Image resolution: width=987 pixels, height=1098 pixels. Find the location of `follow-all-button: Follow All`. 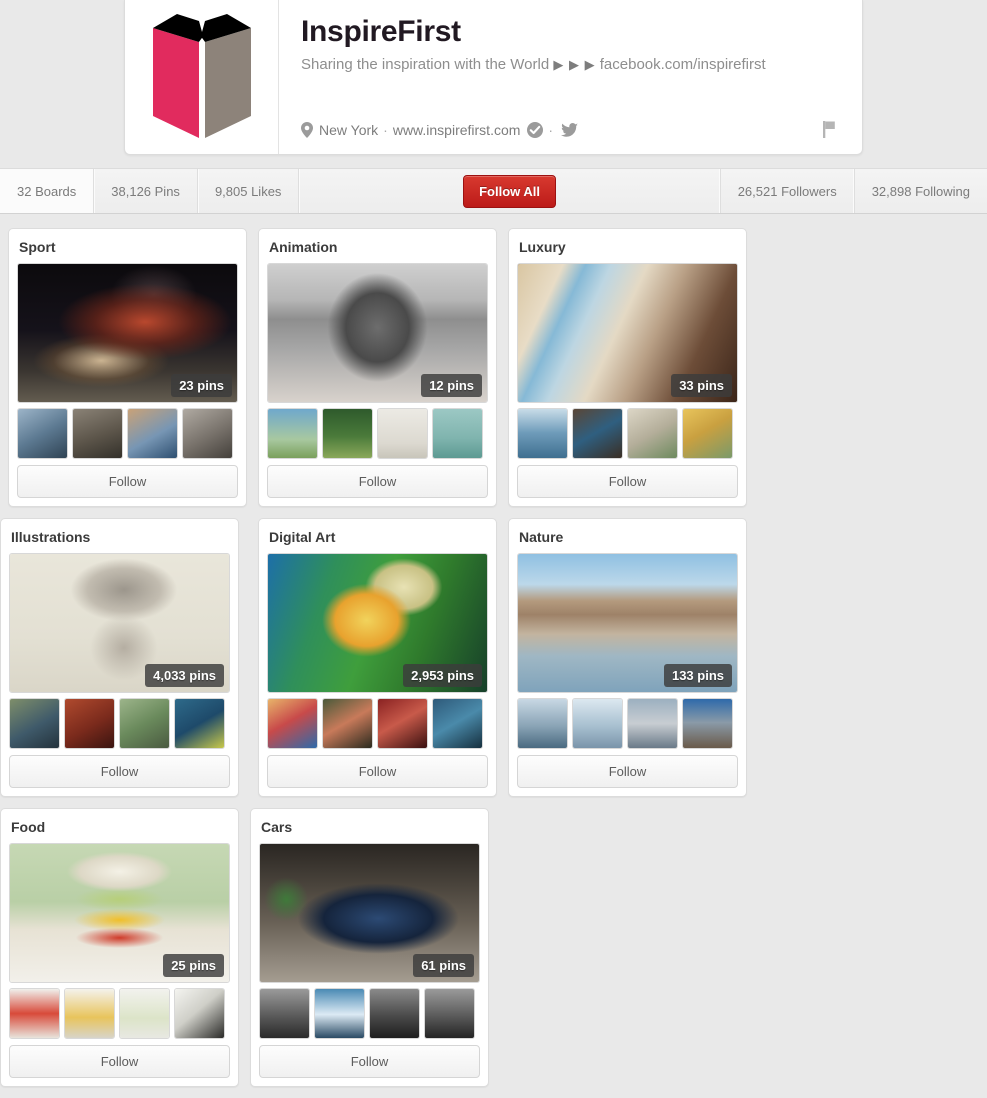

follow-all-button: Follow All is located at coordinates (510, 191).